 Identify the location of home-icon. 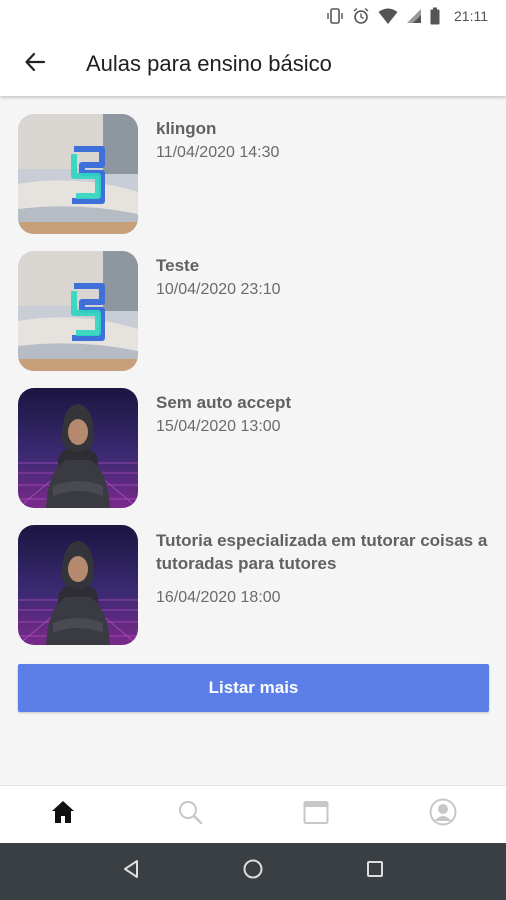
(63, 814).